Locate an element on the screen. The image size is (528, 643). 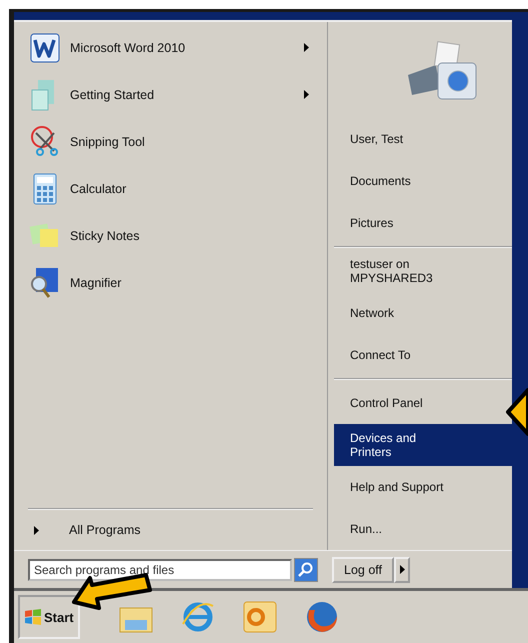
search-icon is located at coordinates (306, 570).